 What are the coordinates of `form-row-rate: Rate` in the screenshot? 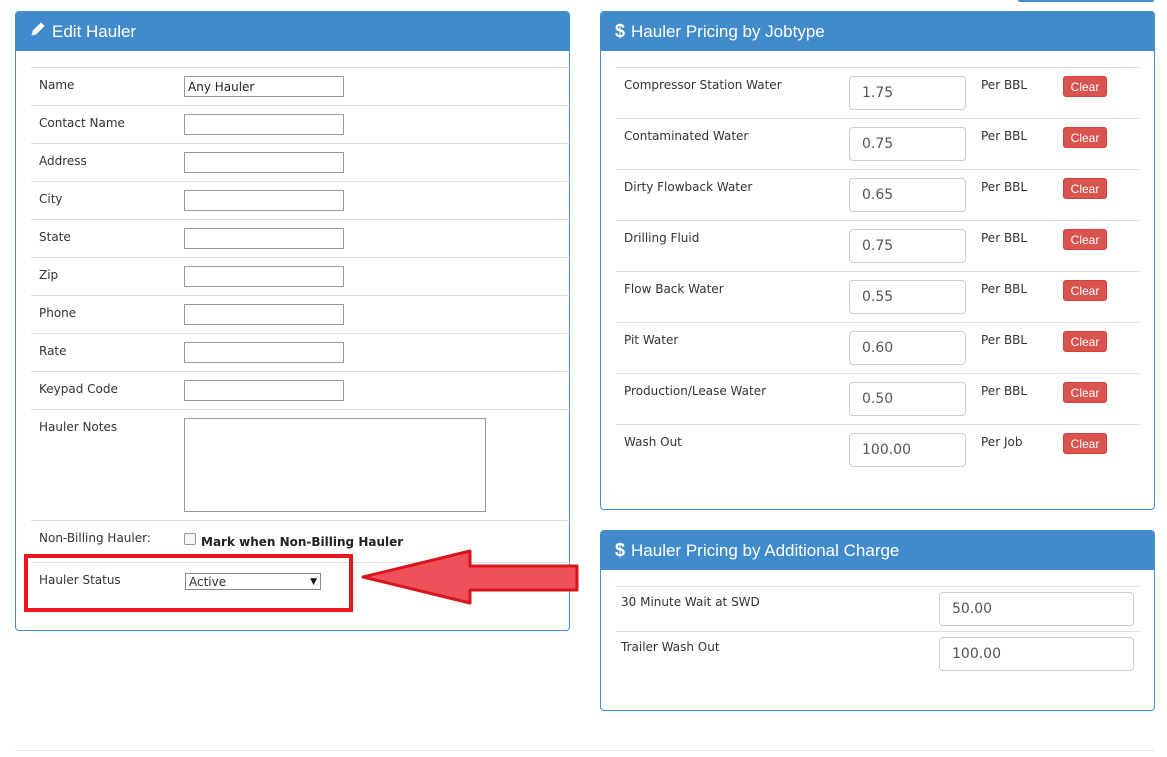 It's located at (300, 352).